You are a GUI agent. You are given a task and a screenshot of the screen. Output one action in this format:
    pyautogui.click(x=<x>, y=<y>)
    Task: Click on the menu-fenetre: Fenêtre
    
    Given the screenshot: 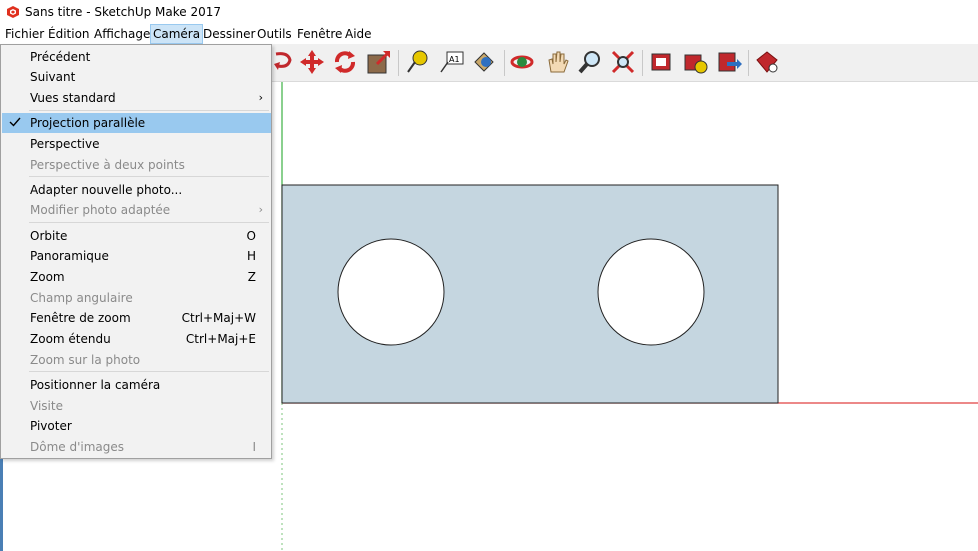 What is the action you would take?
    pyautogui.click(x=319, y=34)
    